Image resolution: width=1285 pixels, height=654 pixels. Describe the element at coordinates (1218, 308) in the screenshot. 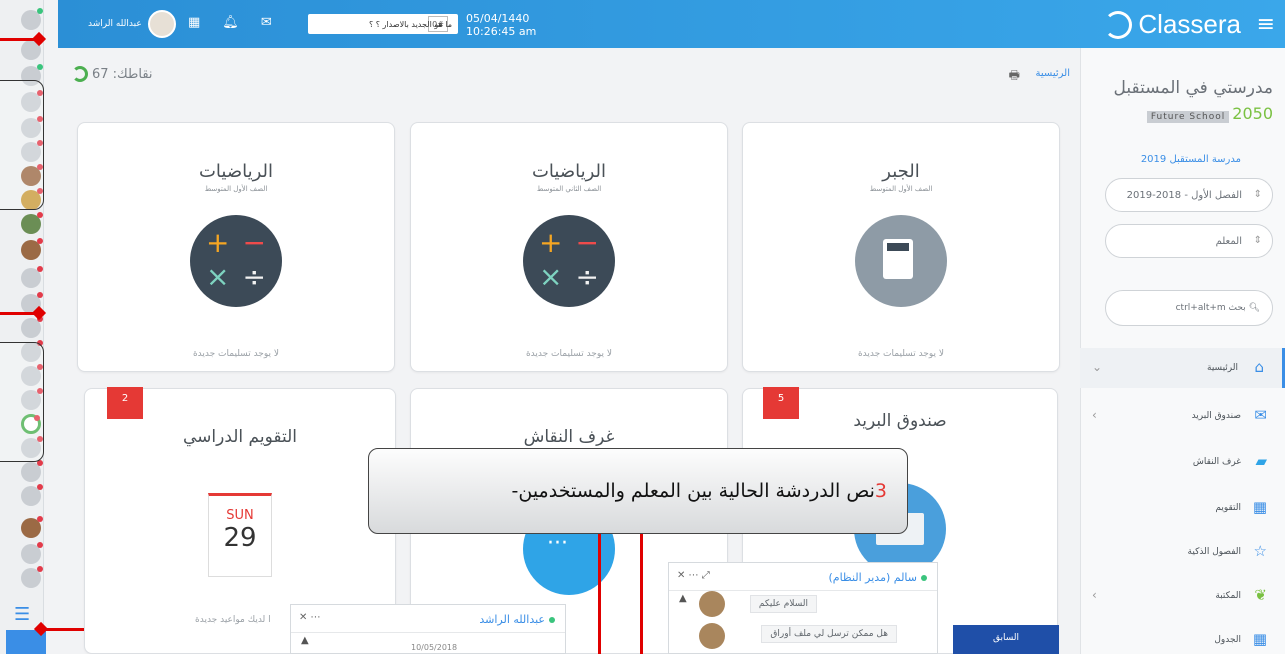

I see `search-placeholder: ctrl+alt+m بحث 🔍︎` at that location.